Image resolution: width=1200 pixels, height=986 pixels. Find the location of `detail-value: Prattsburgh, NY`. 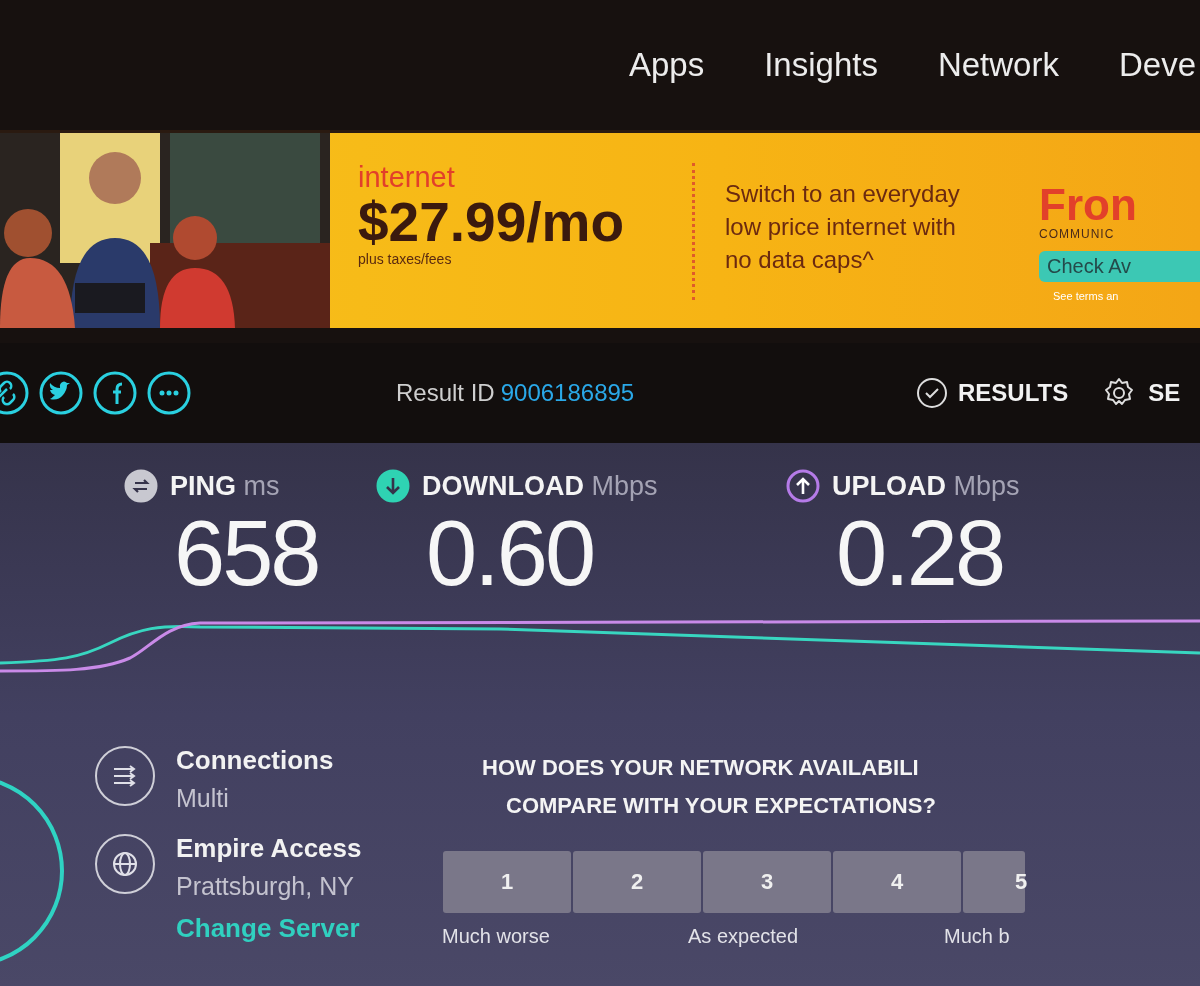

detail-value: Prattsburgh, NY is located at coordinates (265, 886).